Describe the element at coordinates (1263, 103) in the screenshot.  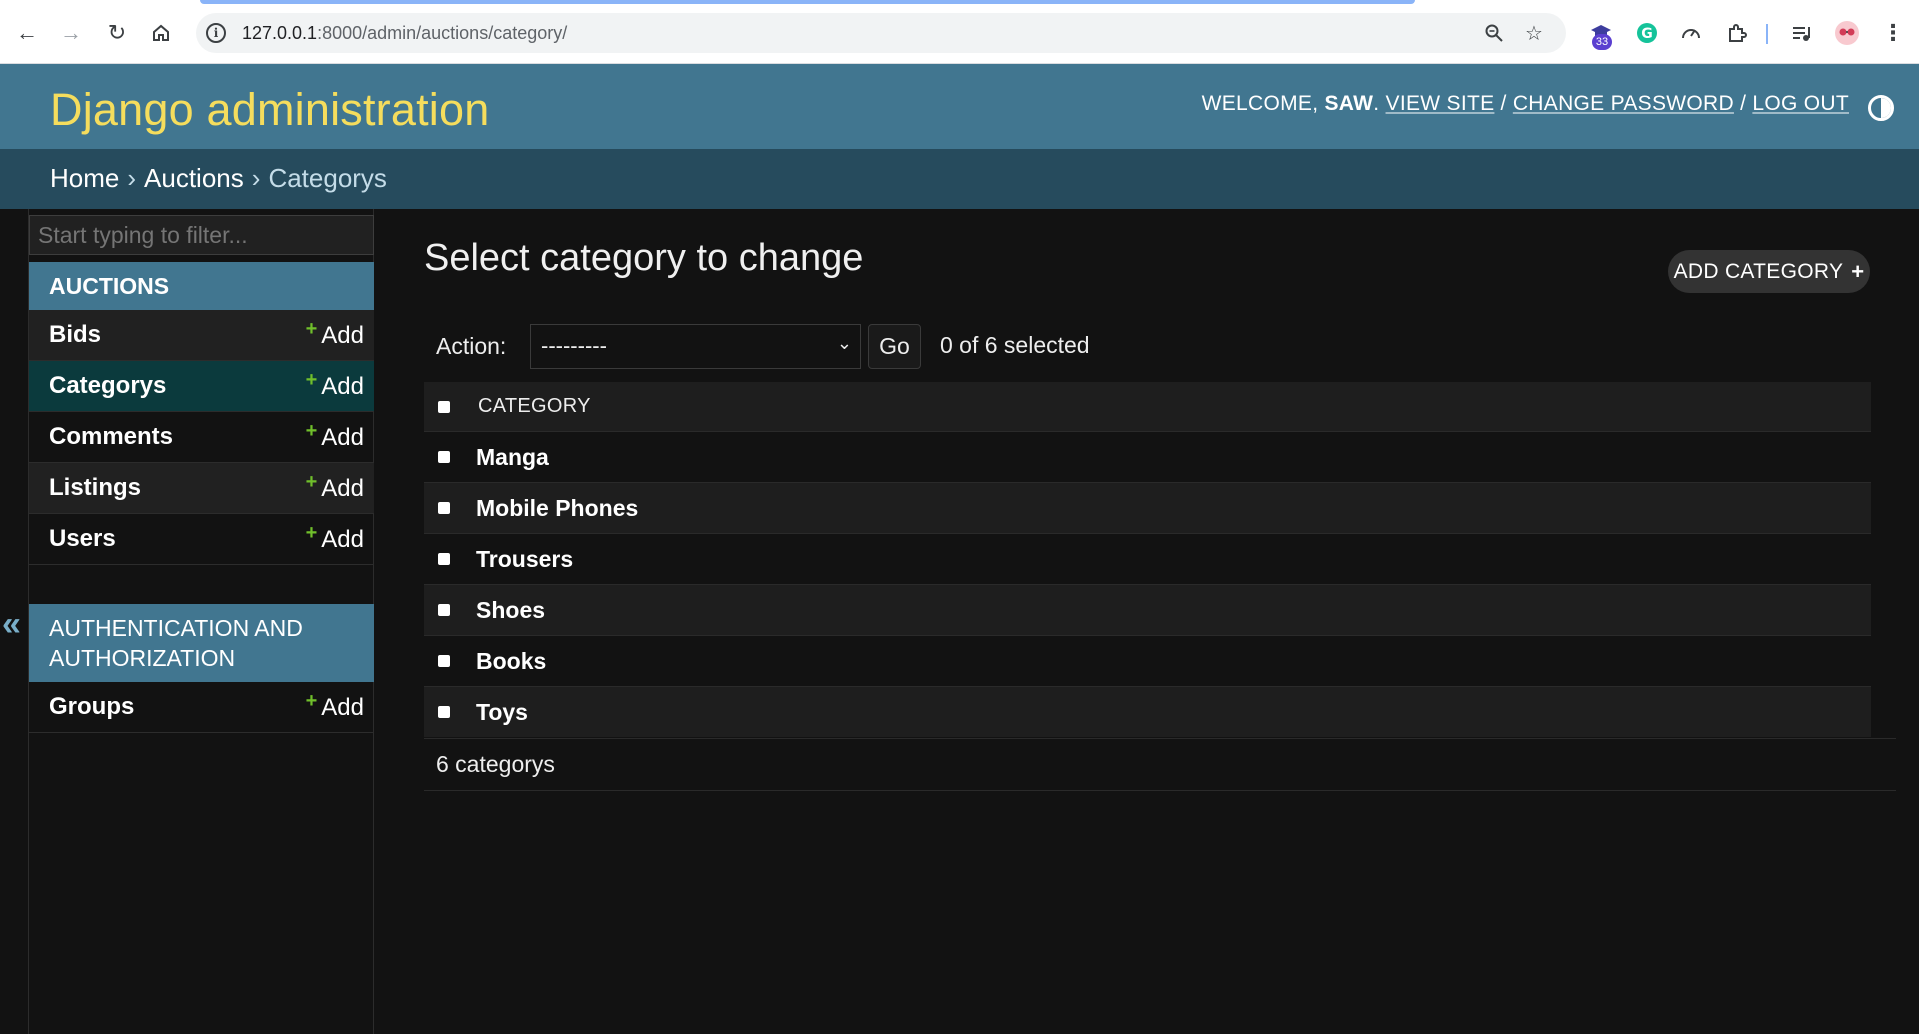
I see `welcome-text: WELCOME,` at that location.